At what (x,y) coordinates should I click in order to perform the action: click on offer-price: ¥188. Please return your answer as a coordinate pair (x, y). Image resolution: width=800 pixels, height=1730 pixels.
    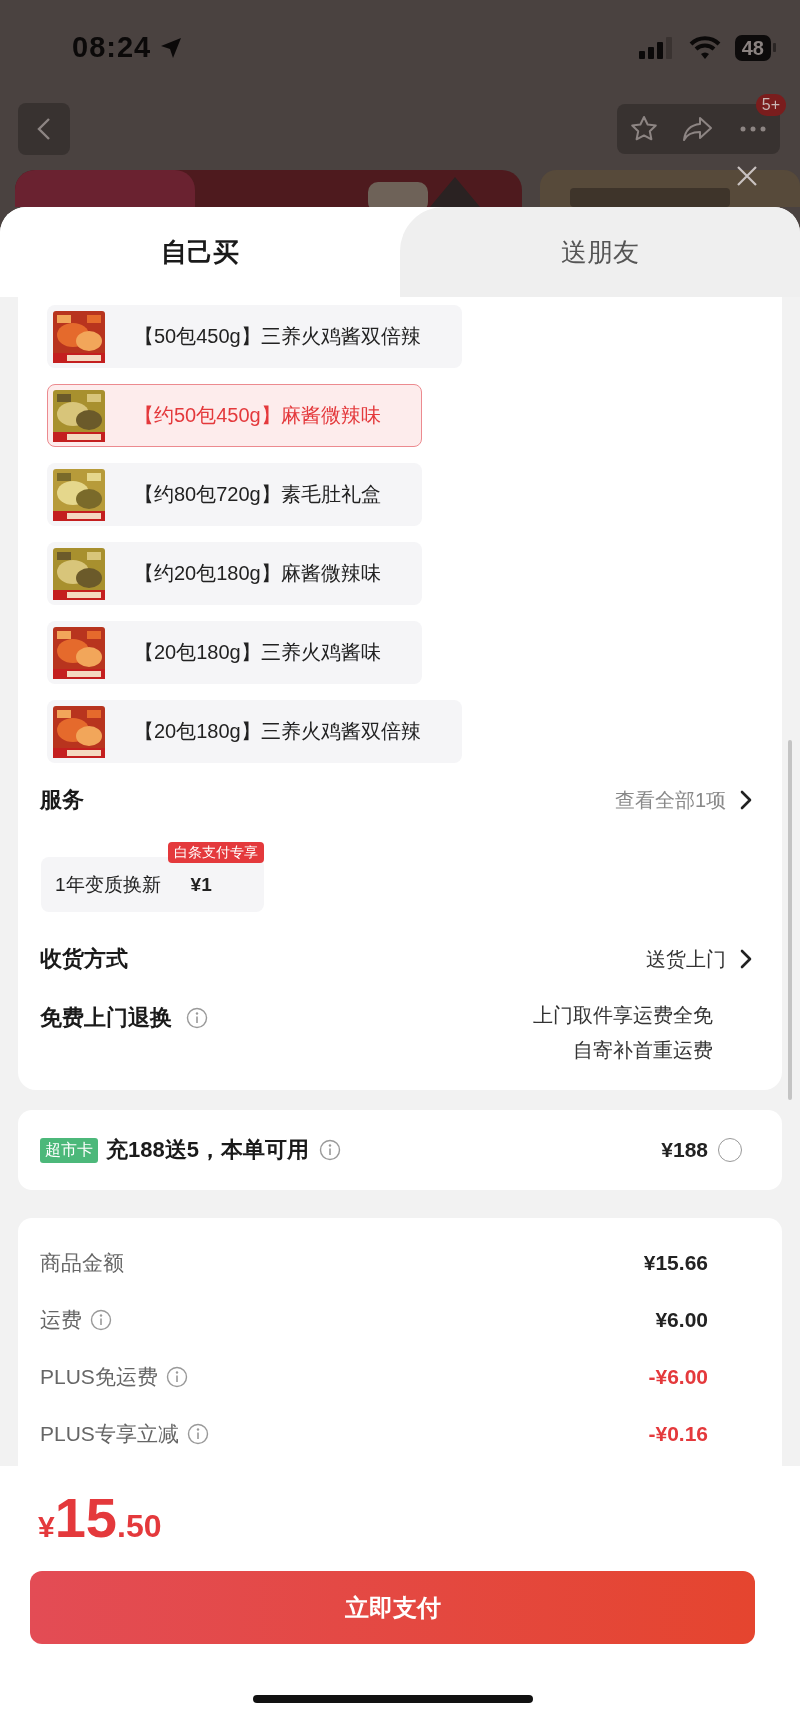
    Looking at the image, I should click on (684, 1150).